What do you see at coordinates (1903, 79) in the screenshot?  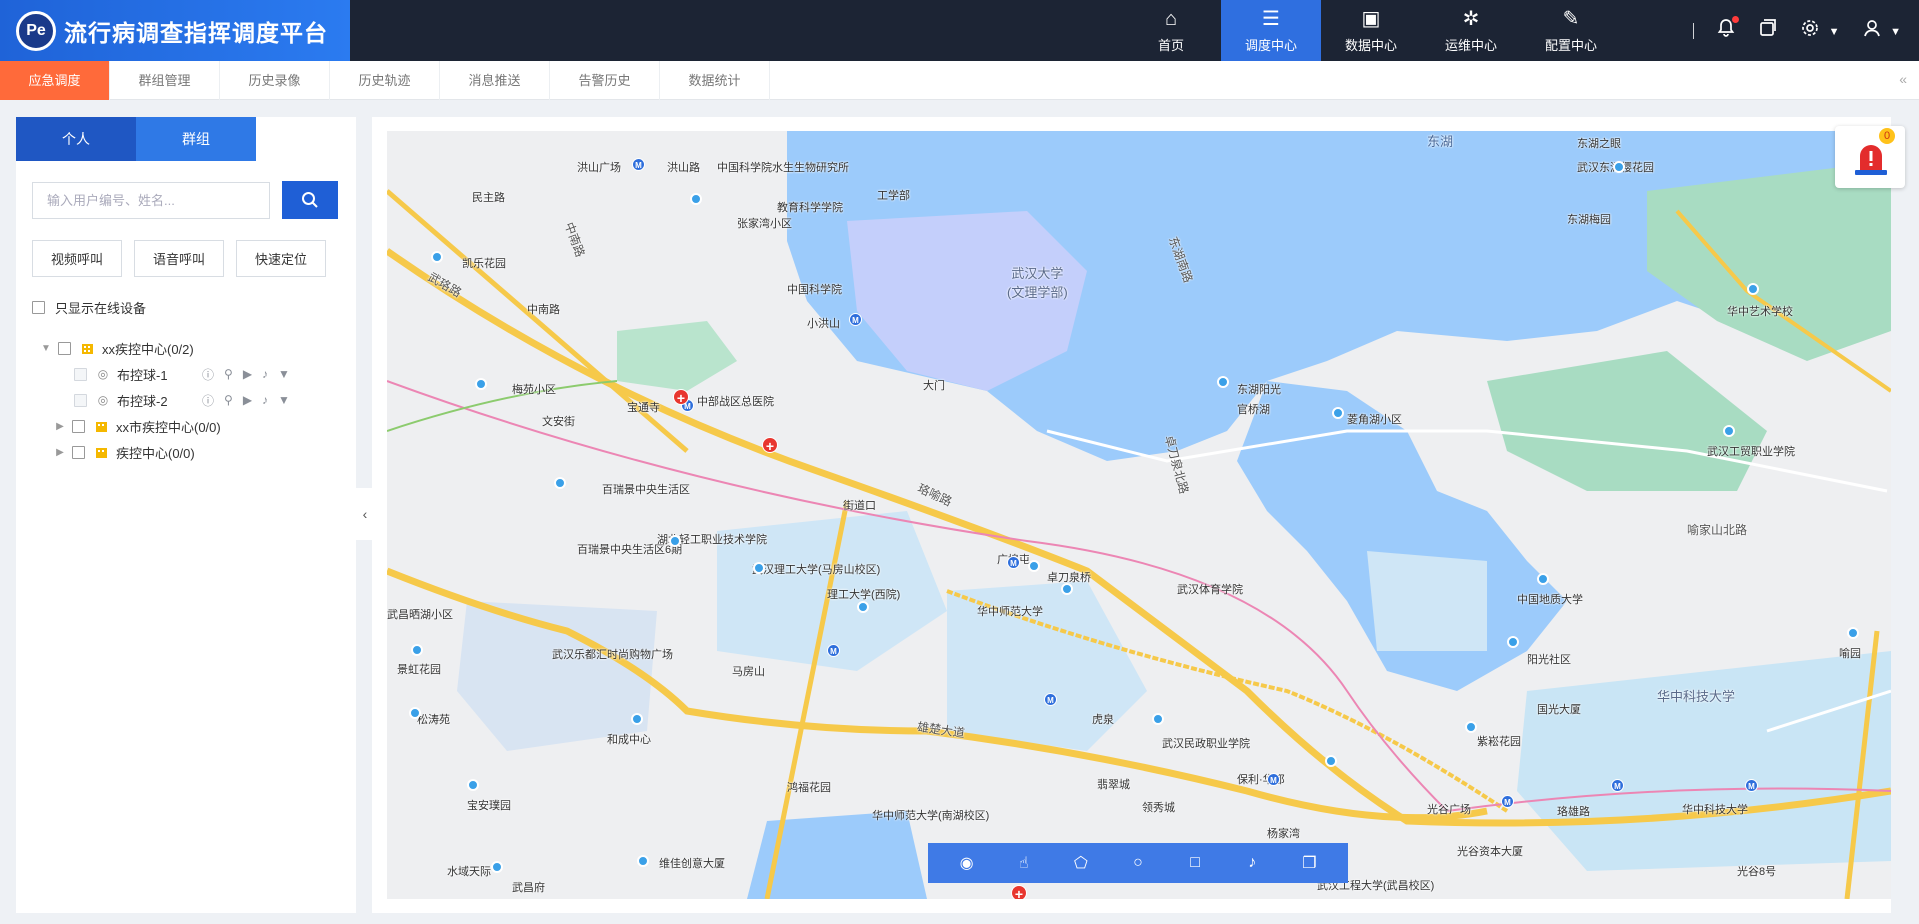 I see `double-chevron-left-icon: «` at bounding box center [1903, 79].